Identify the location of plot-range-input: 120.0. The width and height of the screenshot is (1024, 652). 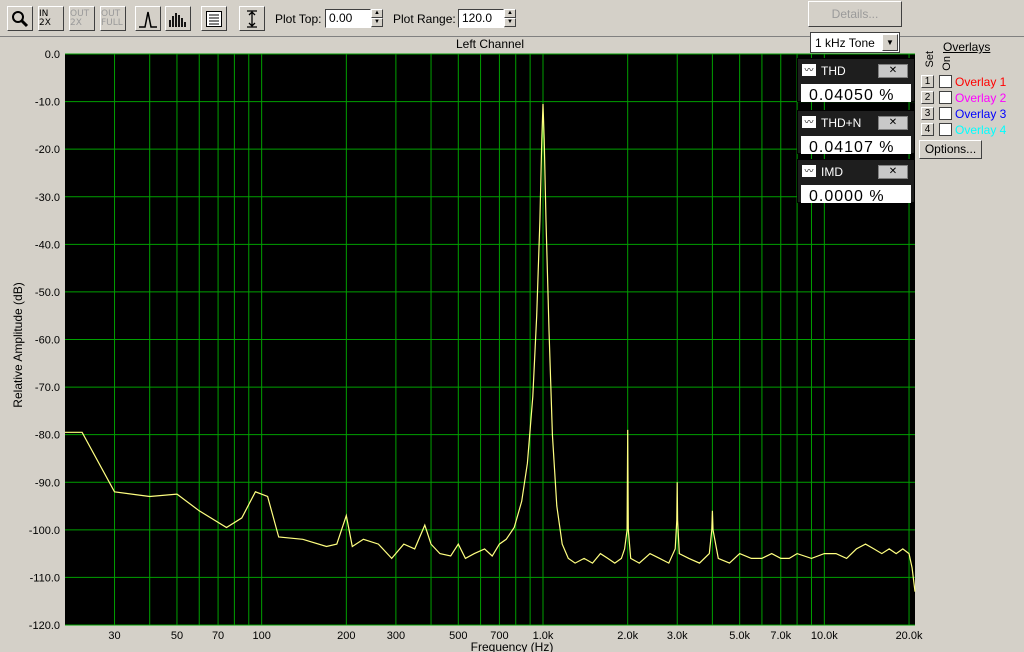
(481, 18).